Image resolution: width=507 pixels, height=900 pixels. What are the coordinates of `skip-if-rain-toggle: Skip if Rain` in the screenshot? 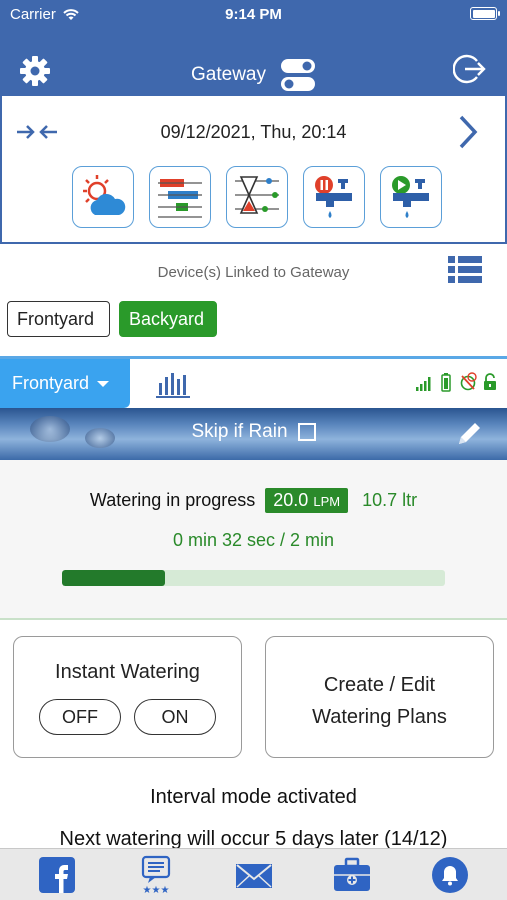 It's located at (253, 432).